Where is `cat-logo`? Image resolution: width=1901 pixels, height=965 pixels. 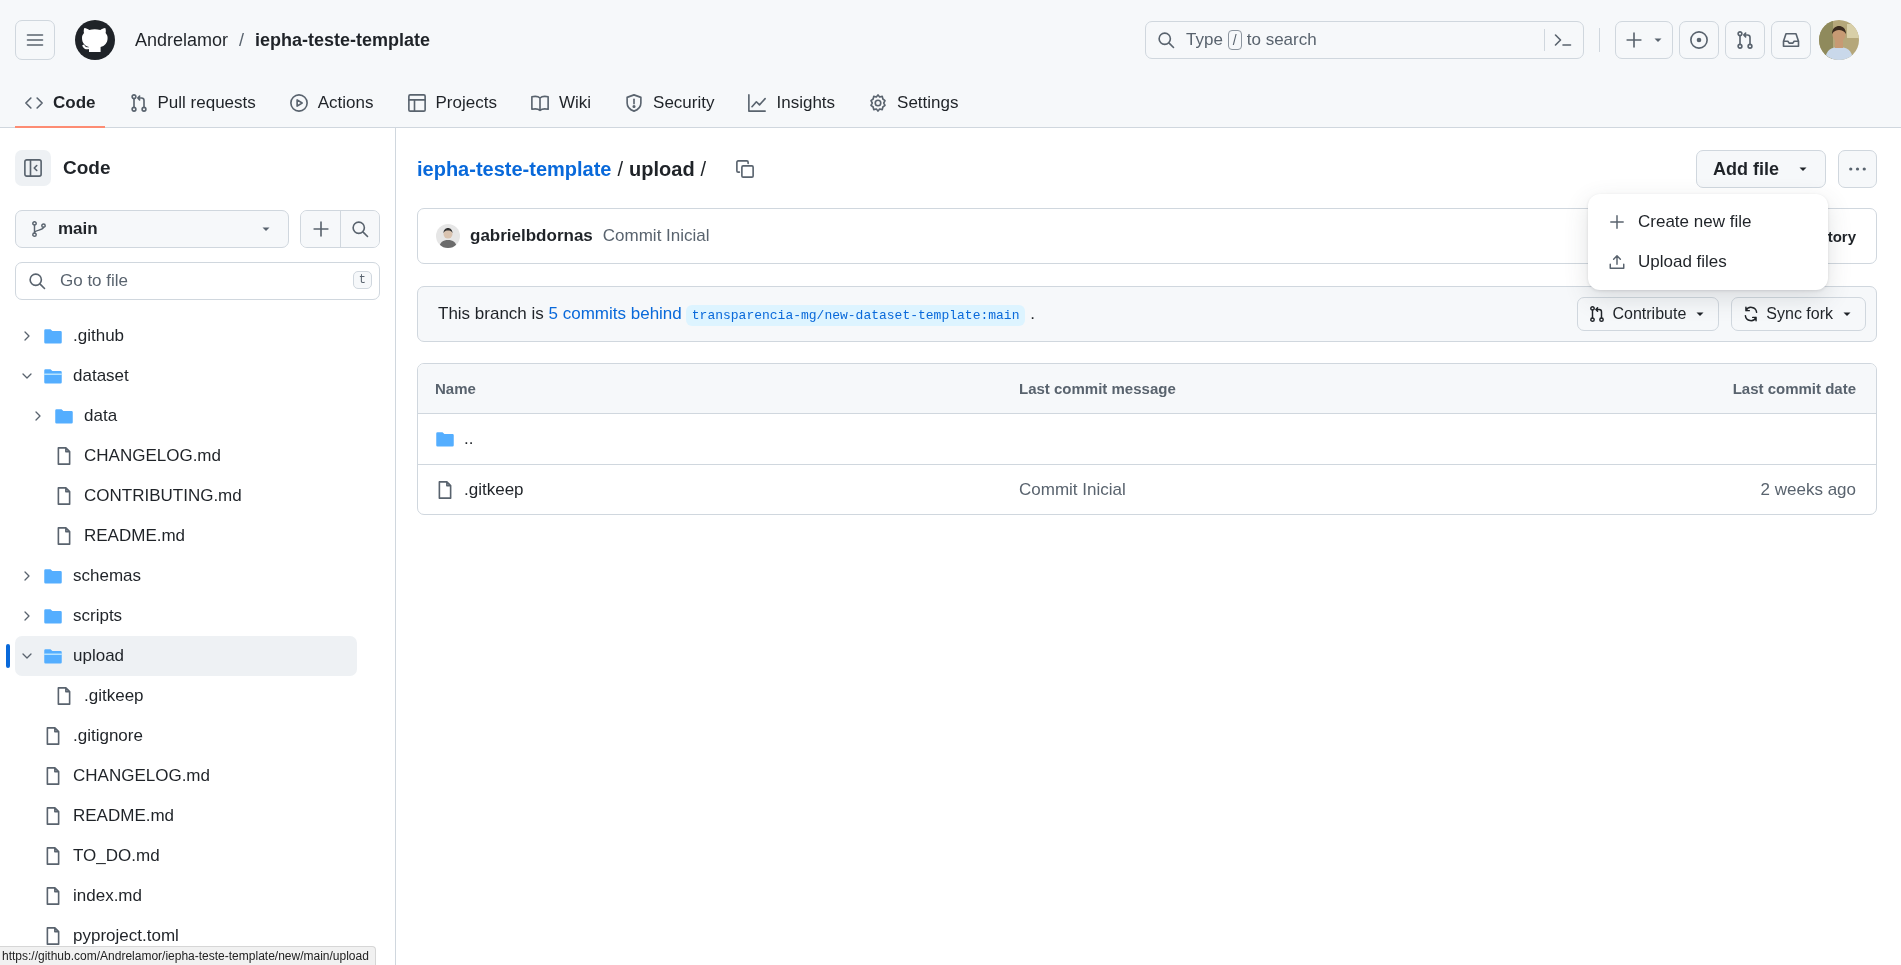 cat-logo is located at coordinates (95, 40).